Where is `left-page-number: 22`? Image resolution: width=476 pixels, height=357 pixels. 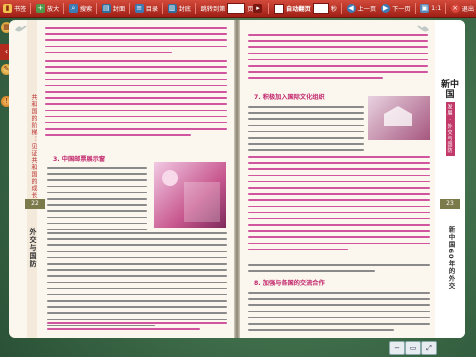
left-page-number: 22 is located at coordinates (35, 204).